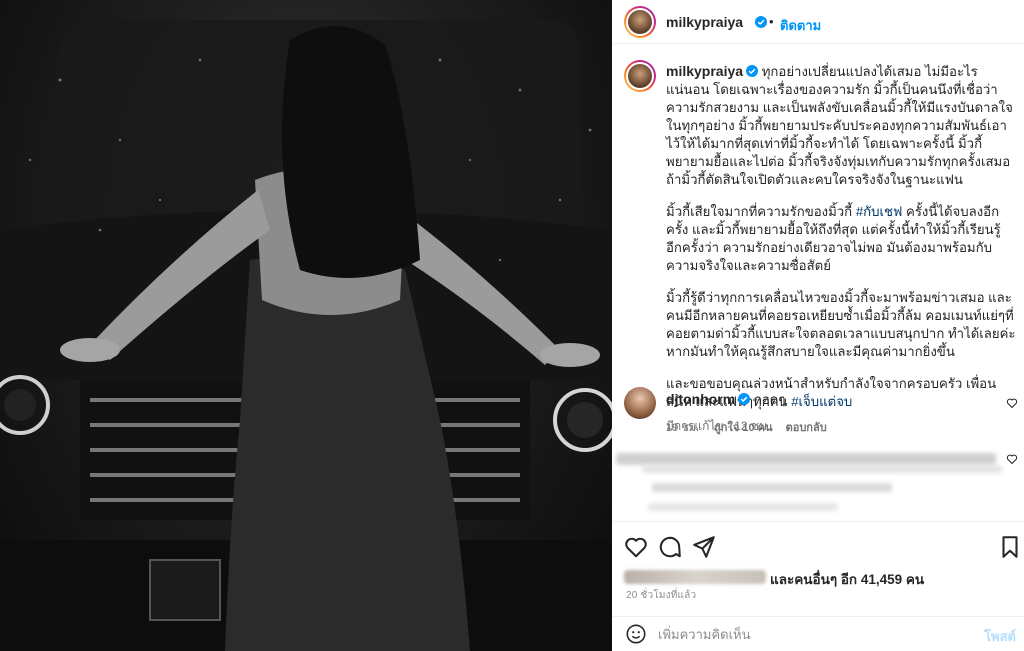  Describe the element at coordinates (670, 547) in the screenshot. I see `comment-icon` at that location.